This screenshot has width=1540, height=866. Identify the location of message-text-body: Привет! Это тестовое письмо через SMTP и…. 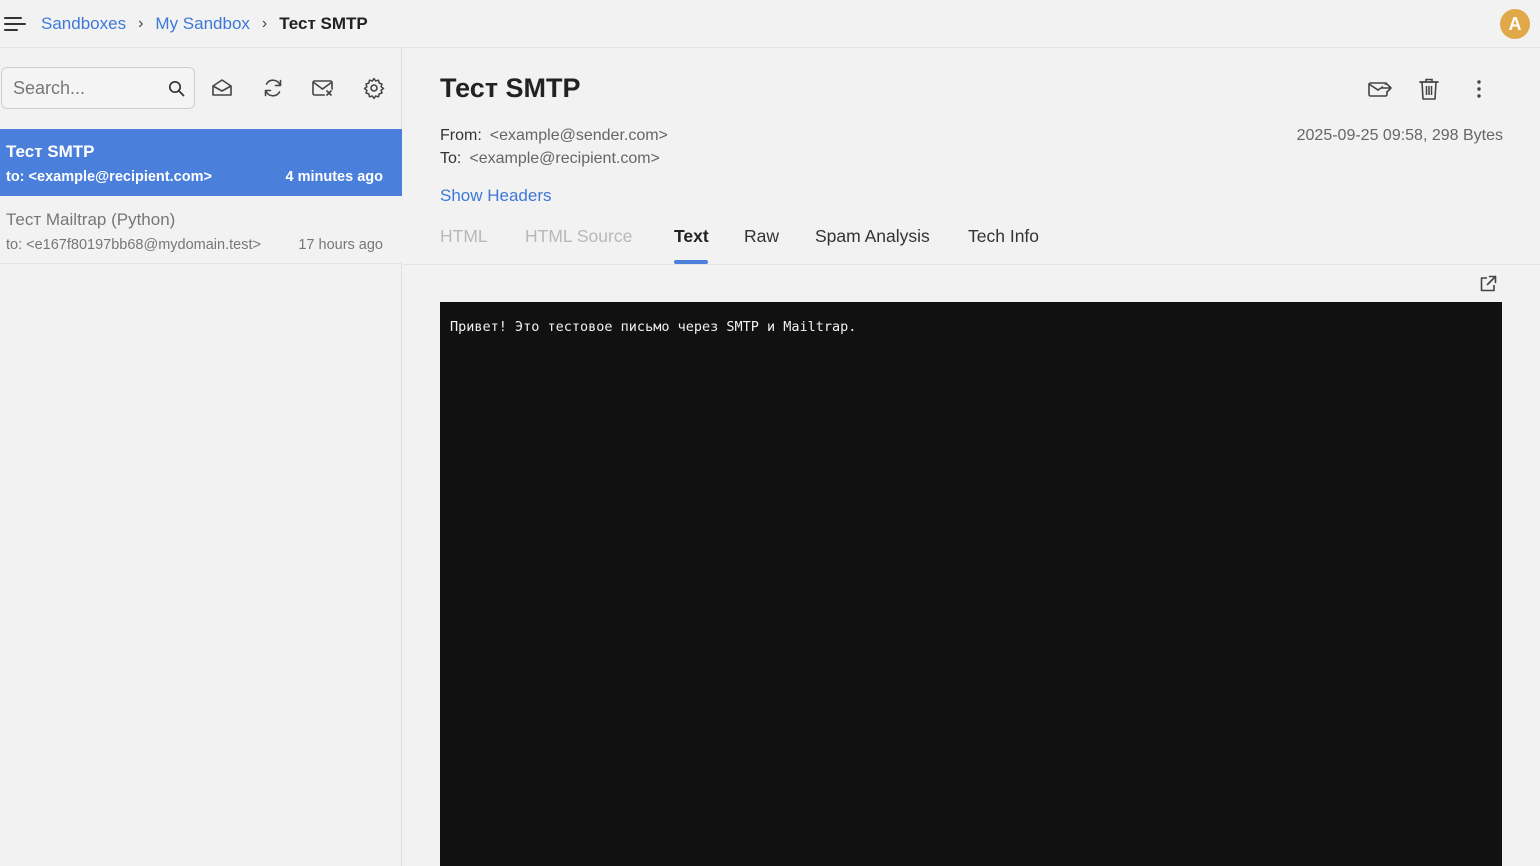
(653, 327).